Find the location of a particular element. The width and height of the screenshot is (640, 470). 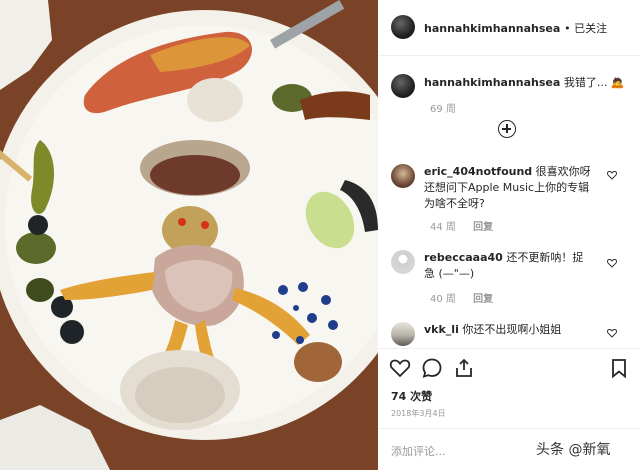

author-name-row: hannahkimhannahsea • 已关注 is located at coordinates (515, 28).